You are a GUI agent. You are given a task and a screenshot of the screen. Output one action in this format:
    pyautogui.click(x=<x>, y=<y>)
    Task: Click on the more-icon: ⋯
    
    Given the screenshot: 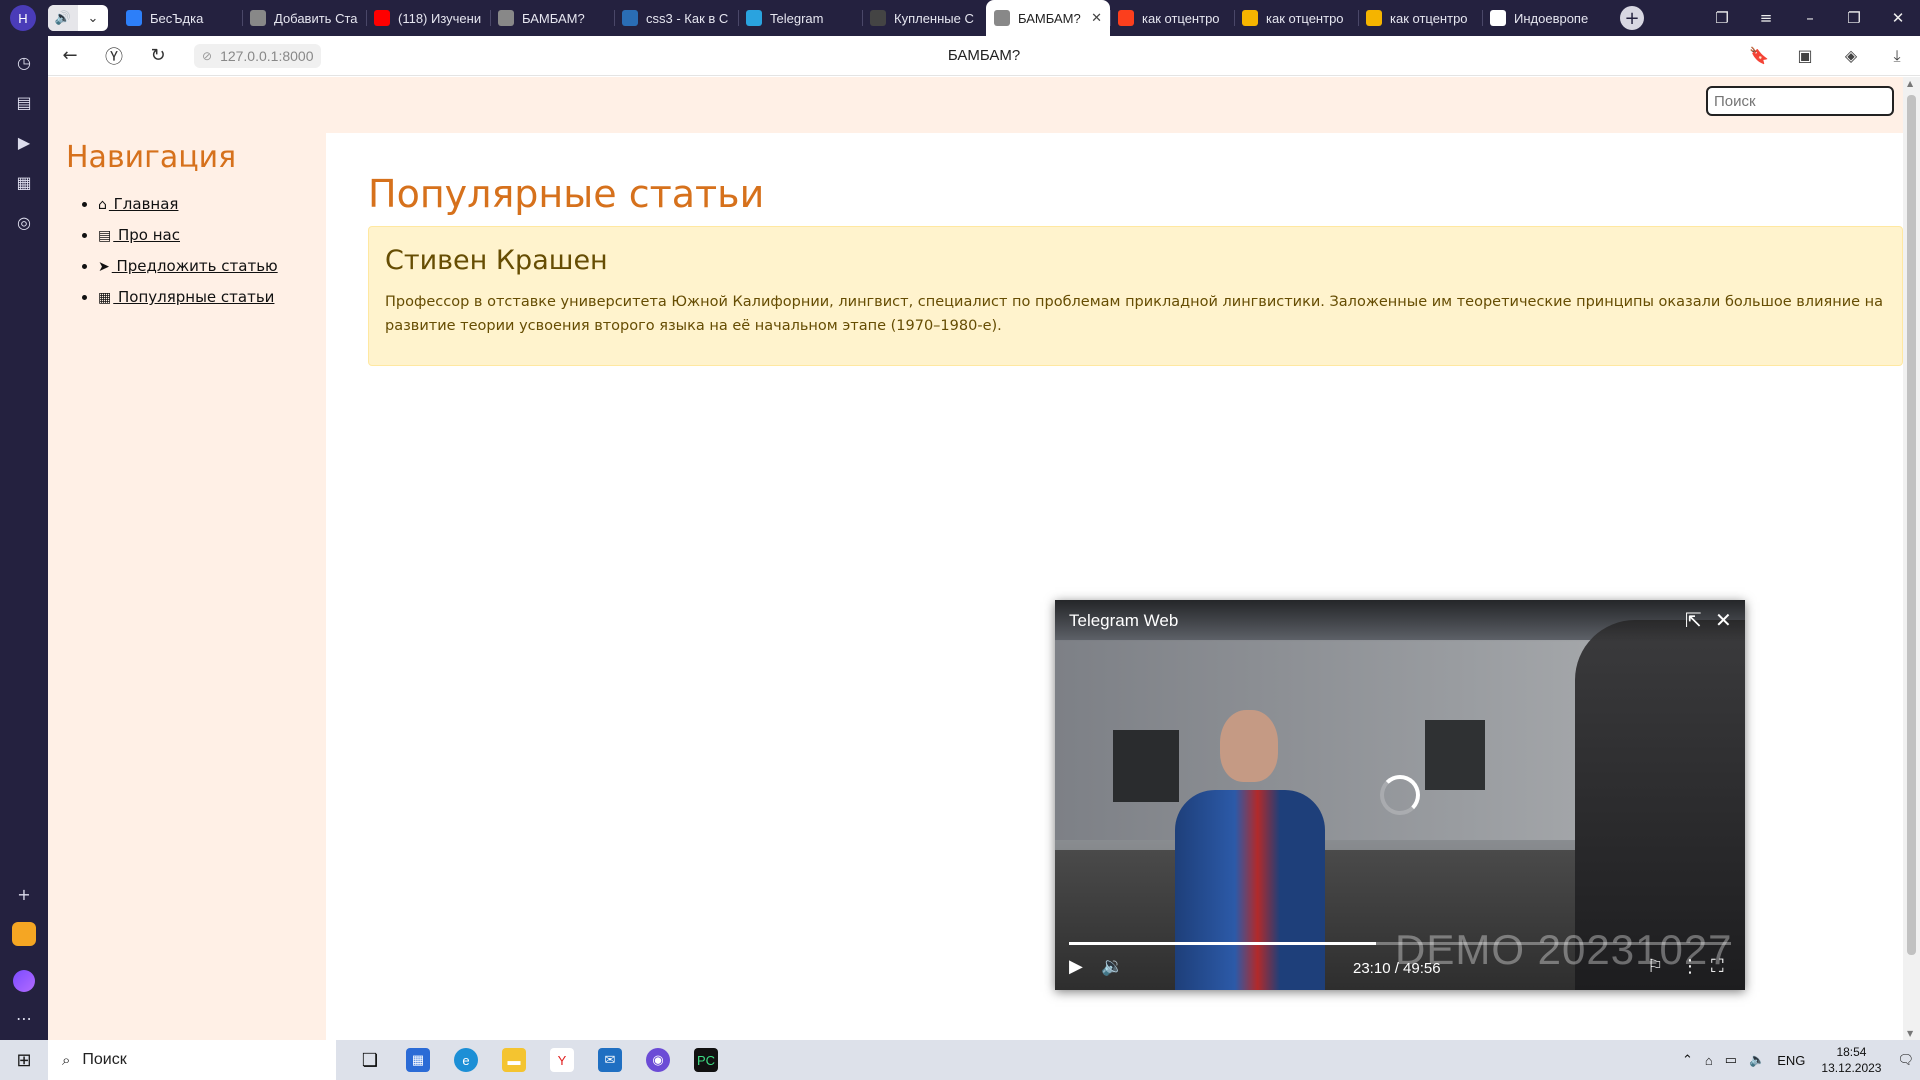 What is the action you would take?
    pyautogui.click(x=24, y=1018)
    